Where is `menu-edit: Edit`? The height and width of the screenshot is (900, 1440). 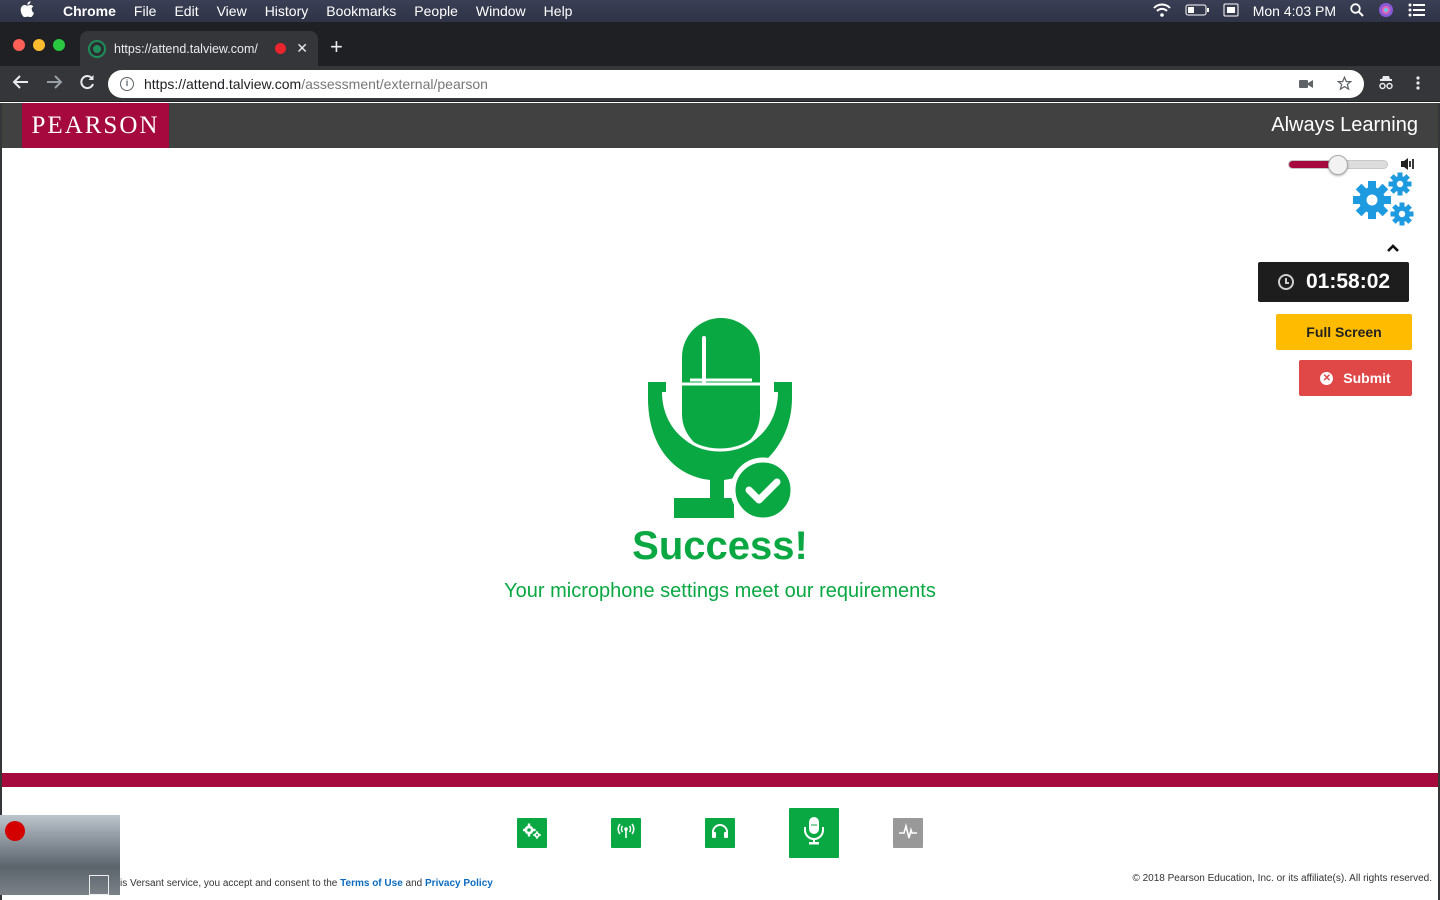
menu-edit: Edit is located at coordinates (186, 11).